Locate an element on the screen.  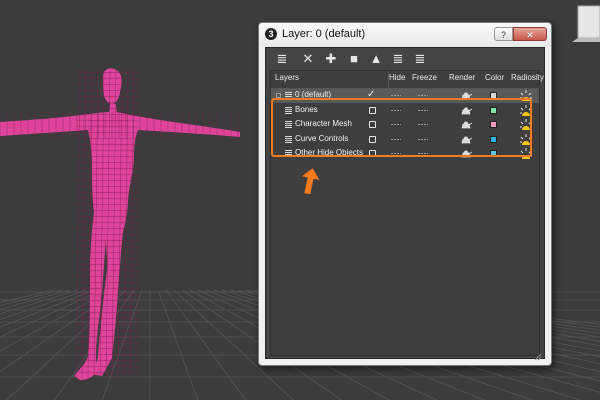
create-layer-icon: ≣ is located at coordinates (282, 59).